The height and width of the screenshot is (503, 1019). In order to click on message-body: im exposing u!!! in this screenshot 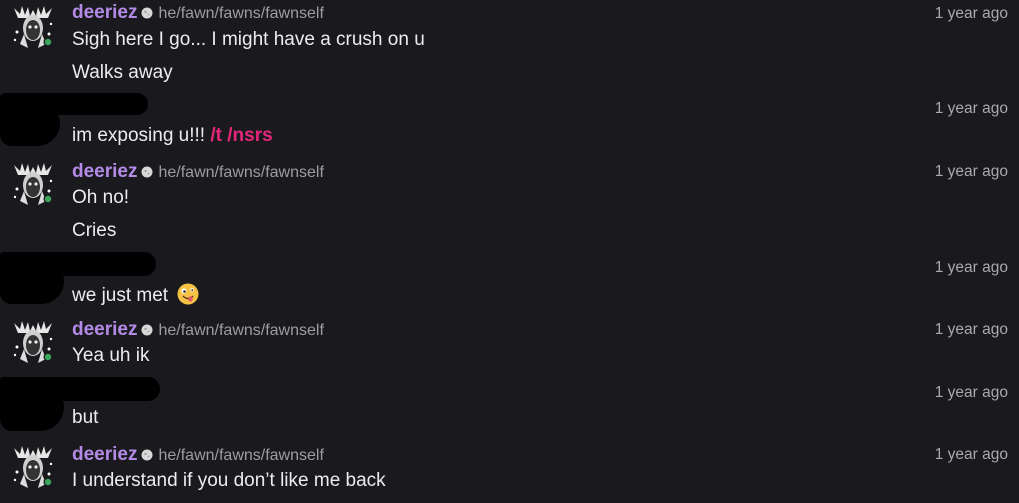, I will do `click(139, 135)`.